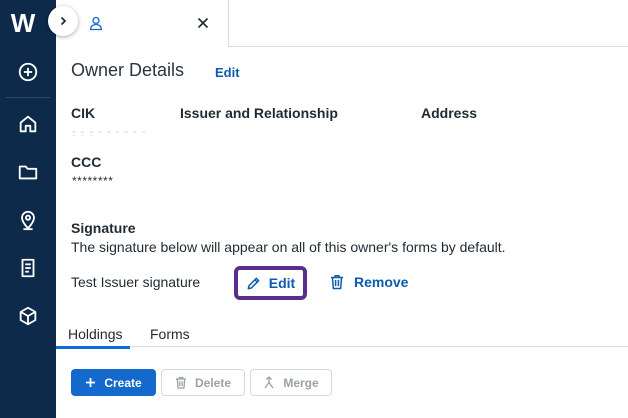  What do you see at coordinates (282, 283) in the screenshot?
I see `edit-signature-label: Edit` at bounding box center [282, 283].